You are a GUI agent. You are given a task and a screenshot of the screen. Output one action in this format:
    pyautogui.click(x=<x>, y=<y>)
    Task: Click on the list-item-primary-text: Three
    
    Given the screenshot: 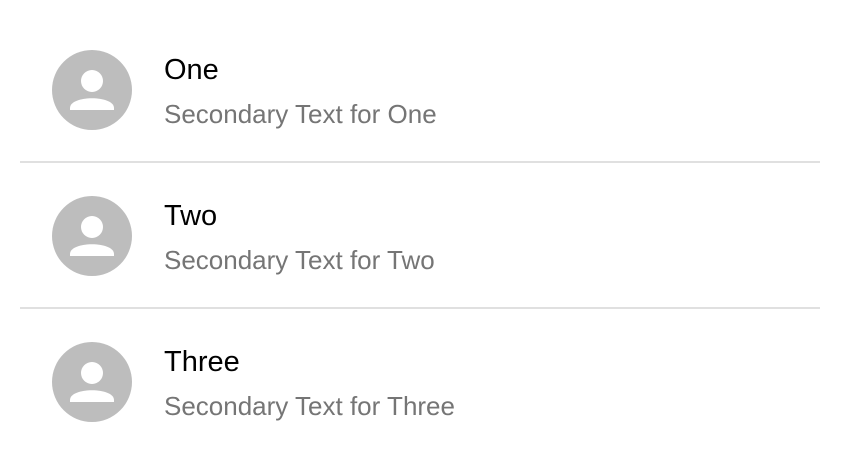 What is the action you would take?
    pyautogui.click(x=202, y=362)
    